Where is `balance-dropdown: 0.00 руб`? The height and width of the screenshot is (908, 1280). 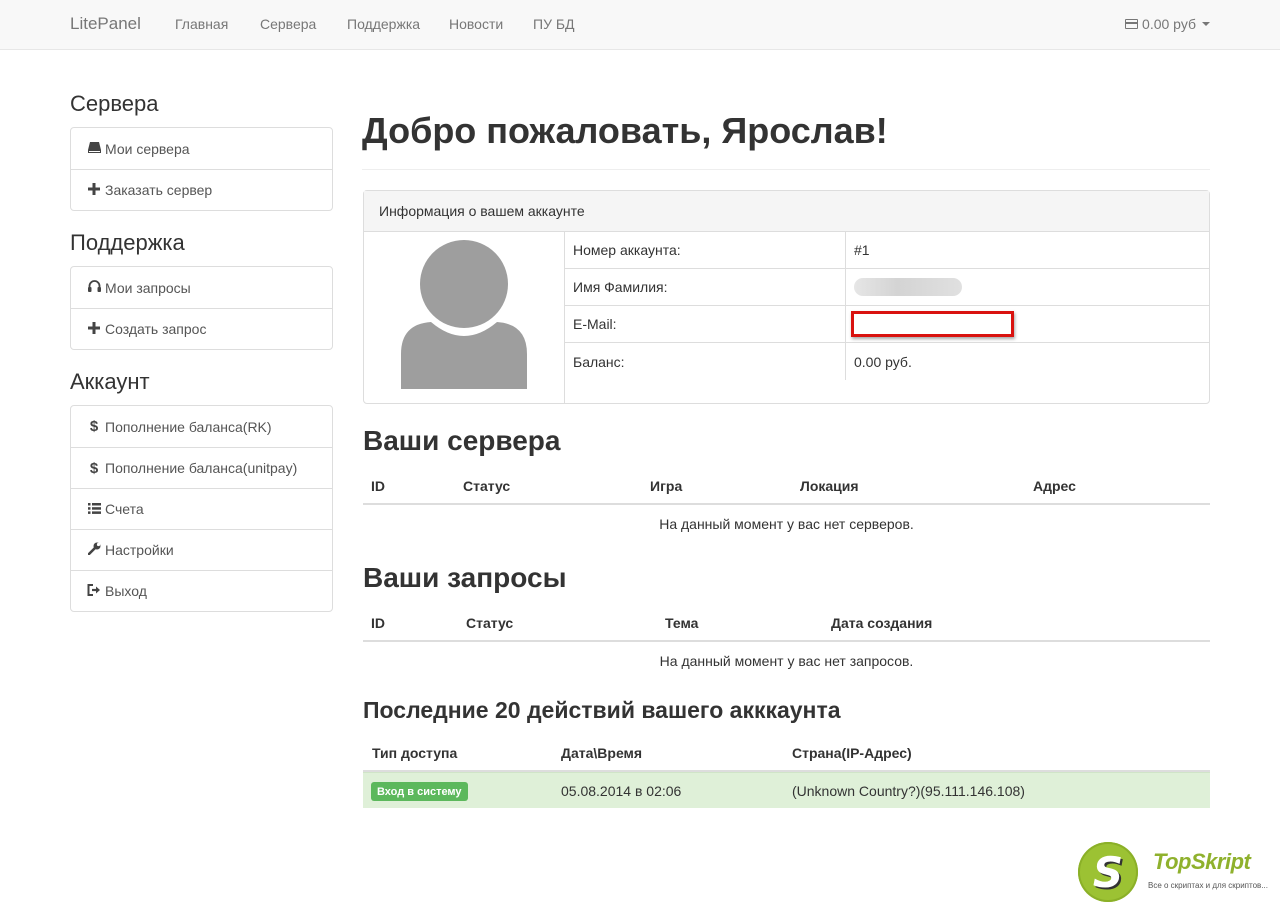 balance-dropdown: 0.00 руб is located at coordinates (1167, 24).